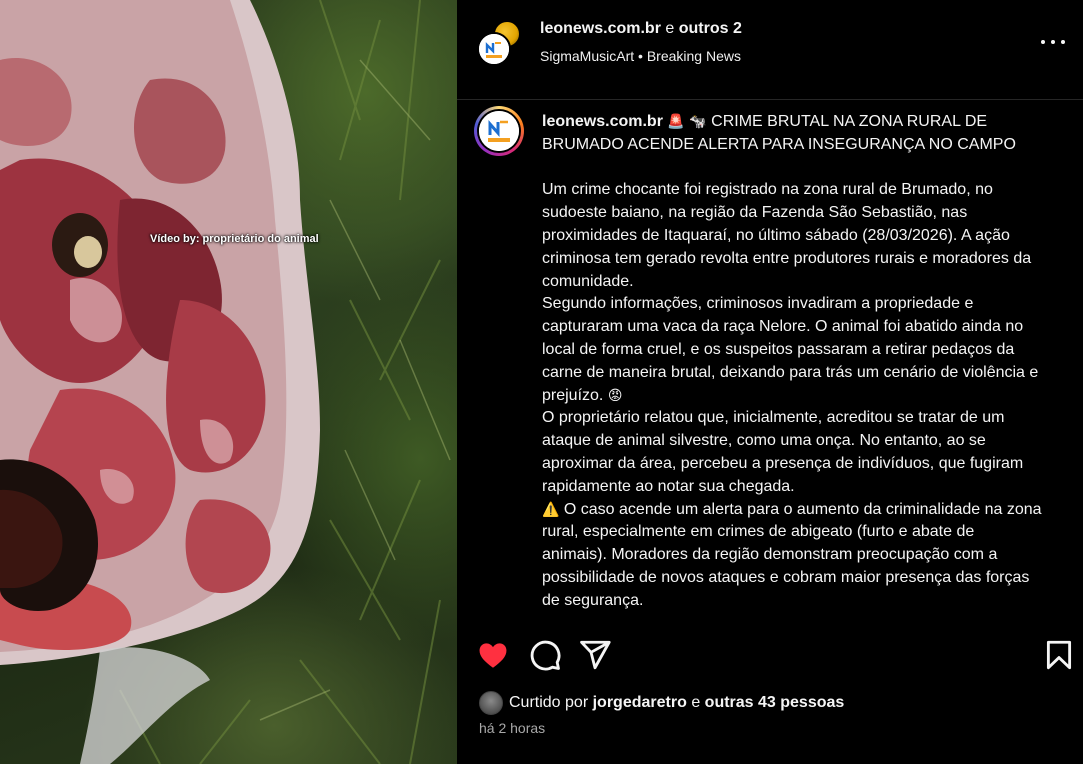 The width and height of the screenshot is (1083, 764). I want to click on likes-prefix: Curtido por, so click(549, 702).